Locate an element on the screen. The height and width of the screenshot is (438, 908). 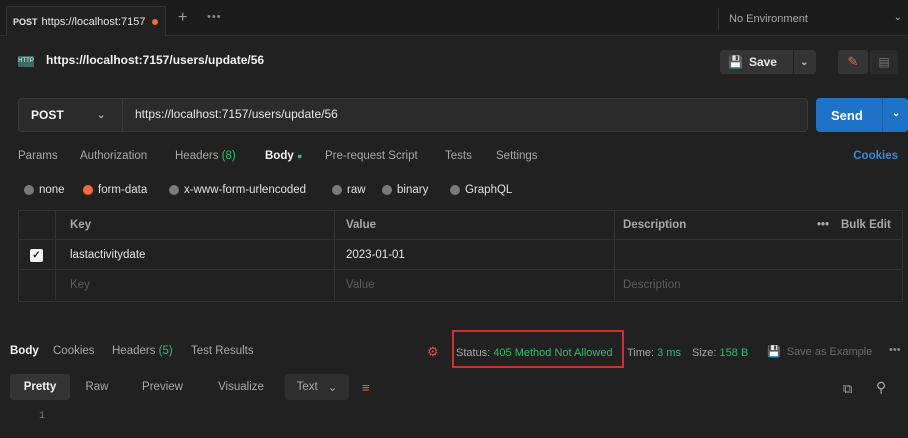
unsaved-dot-icon is located at coordinates (155, 21).